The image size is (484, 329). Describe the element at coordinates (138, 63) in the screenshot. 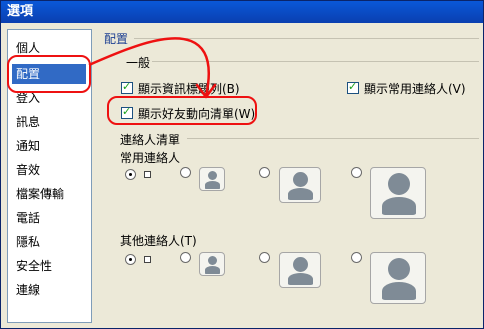

I see `general-heading: 一般` at that location.